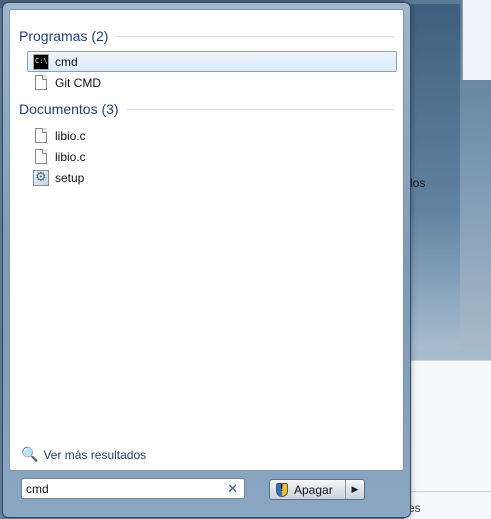 This screenshot has height=519, width=491. What do you see at coordinates (212, 61) in the screenshot?
I see `result-item-cmd: cmd` at bounding box center [212, 61].